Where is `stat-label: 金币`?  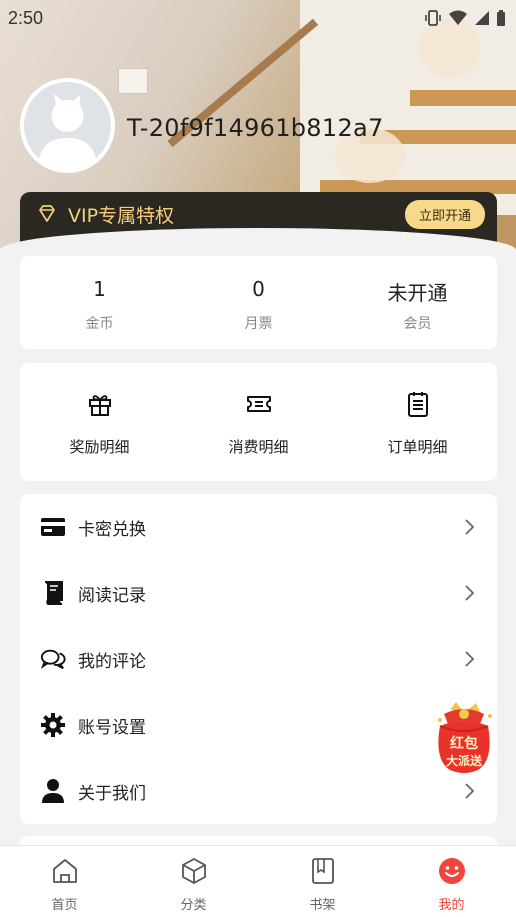
stat-label: 金币 is located at coordinates (99, 324).